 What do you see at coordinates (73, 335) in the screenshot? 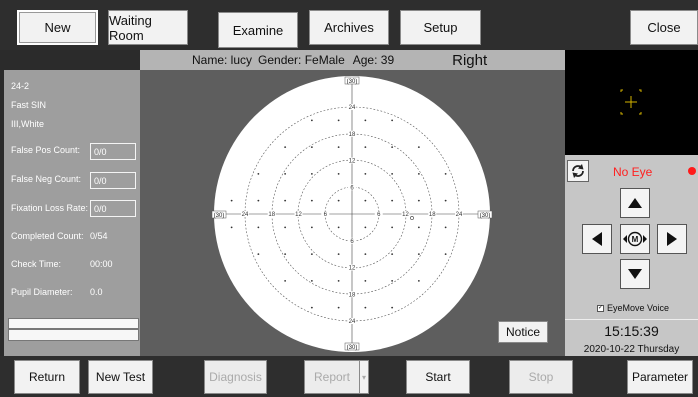
I see `progress-bar-bottom` at bounding box center [73, 335].